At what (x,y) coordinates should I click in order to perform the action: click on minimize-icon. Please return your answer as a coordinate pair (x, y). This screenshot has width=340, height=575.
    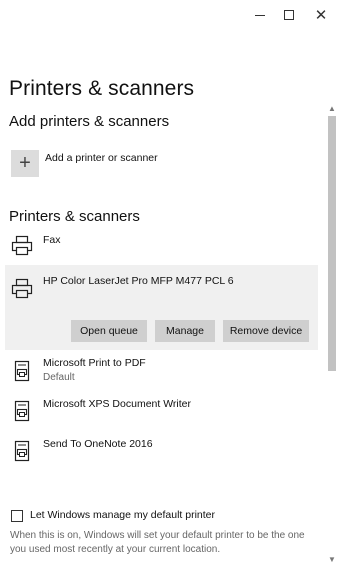
    Looking at the image, I should click on (260, 15).